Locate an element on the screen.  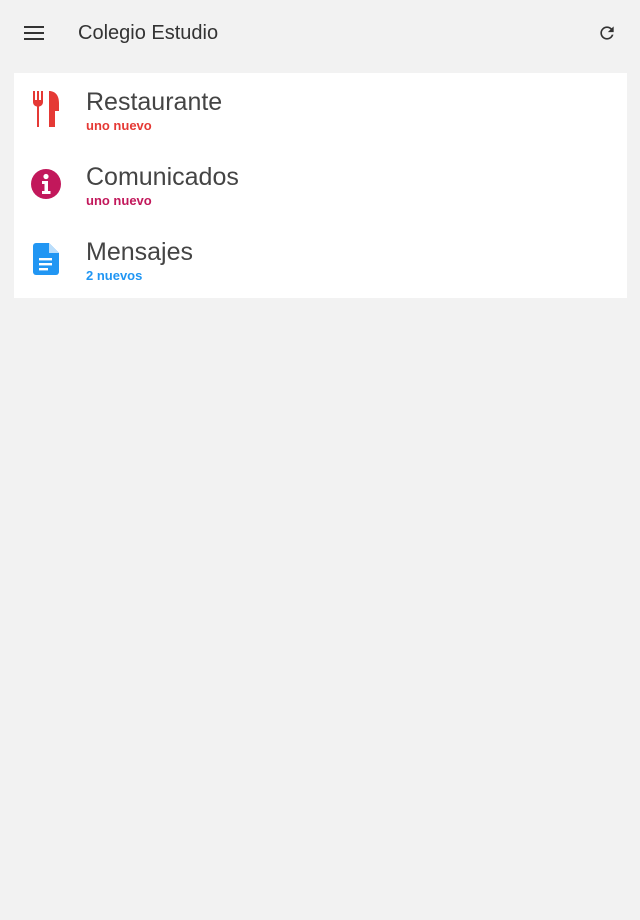
new-count-badge: 2 nuevos is located at coordinates (114, 275).